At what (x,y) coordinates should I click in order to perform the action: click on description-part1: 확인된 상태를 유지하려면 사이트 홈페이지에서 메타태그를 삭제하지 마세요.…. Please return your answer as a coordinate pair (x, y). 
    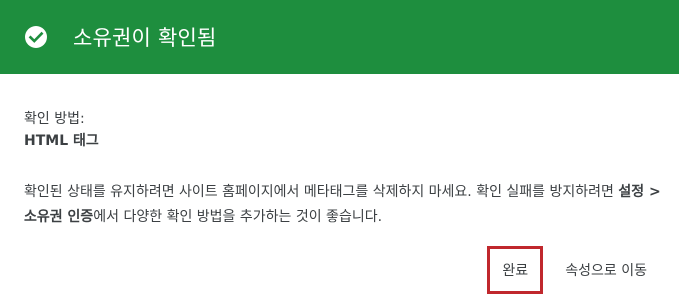
    Looking at the image, I should click on (321, 192).